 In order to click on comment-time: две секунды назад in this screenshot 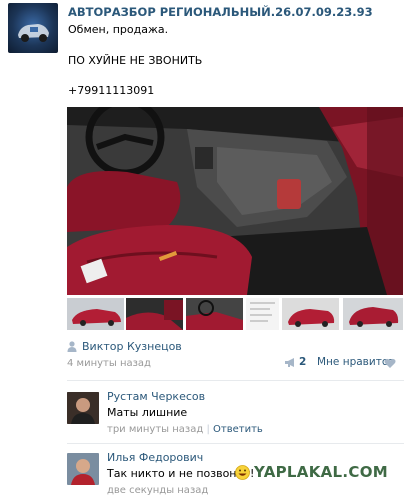, I will do `click(157, 490)`.